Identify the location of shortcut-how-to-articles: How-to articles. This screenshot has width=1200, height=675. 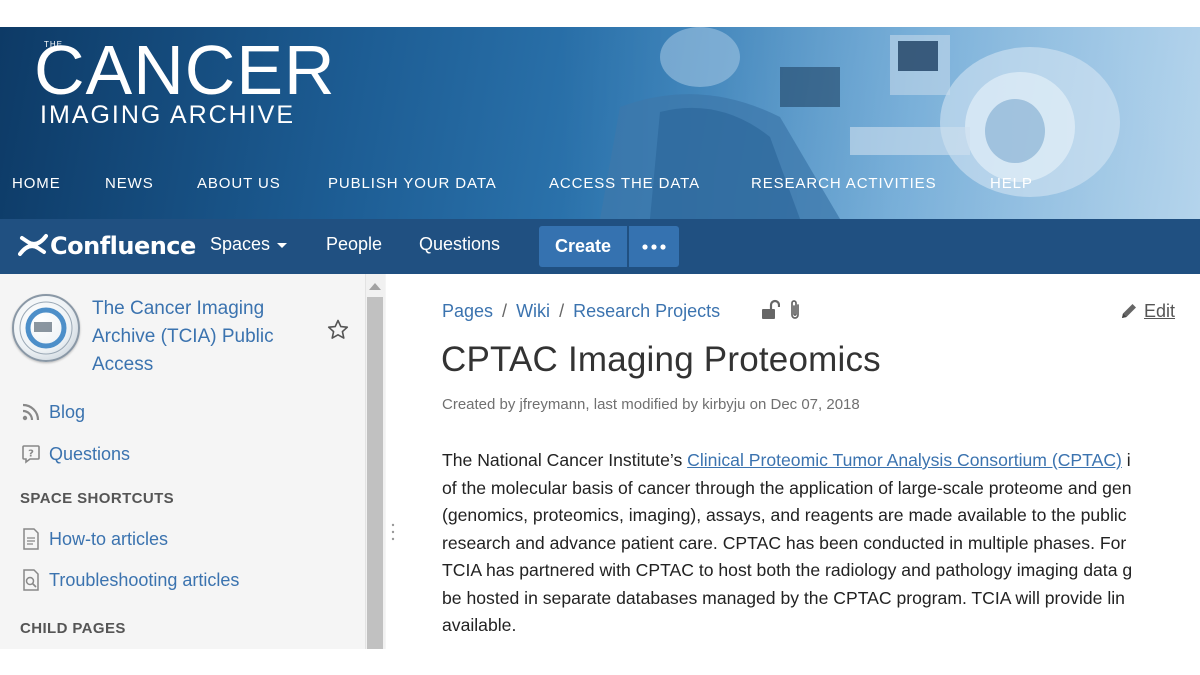
(94, 539).